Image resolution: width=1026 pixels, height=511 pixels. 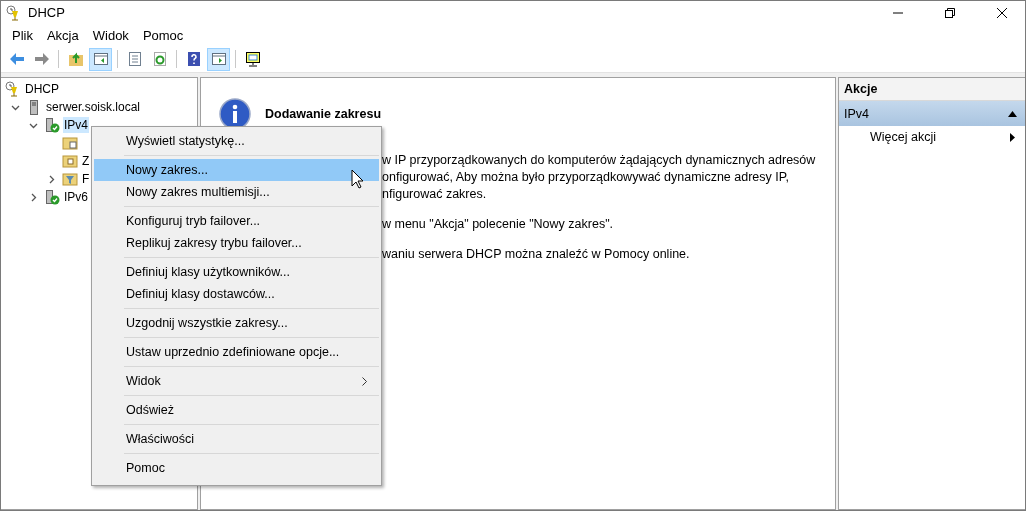 What do you see at coordinates (193, 59) in the screenshot?
I see `help-icon` at bounding box center [193, 59].